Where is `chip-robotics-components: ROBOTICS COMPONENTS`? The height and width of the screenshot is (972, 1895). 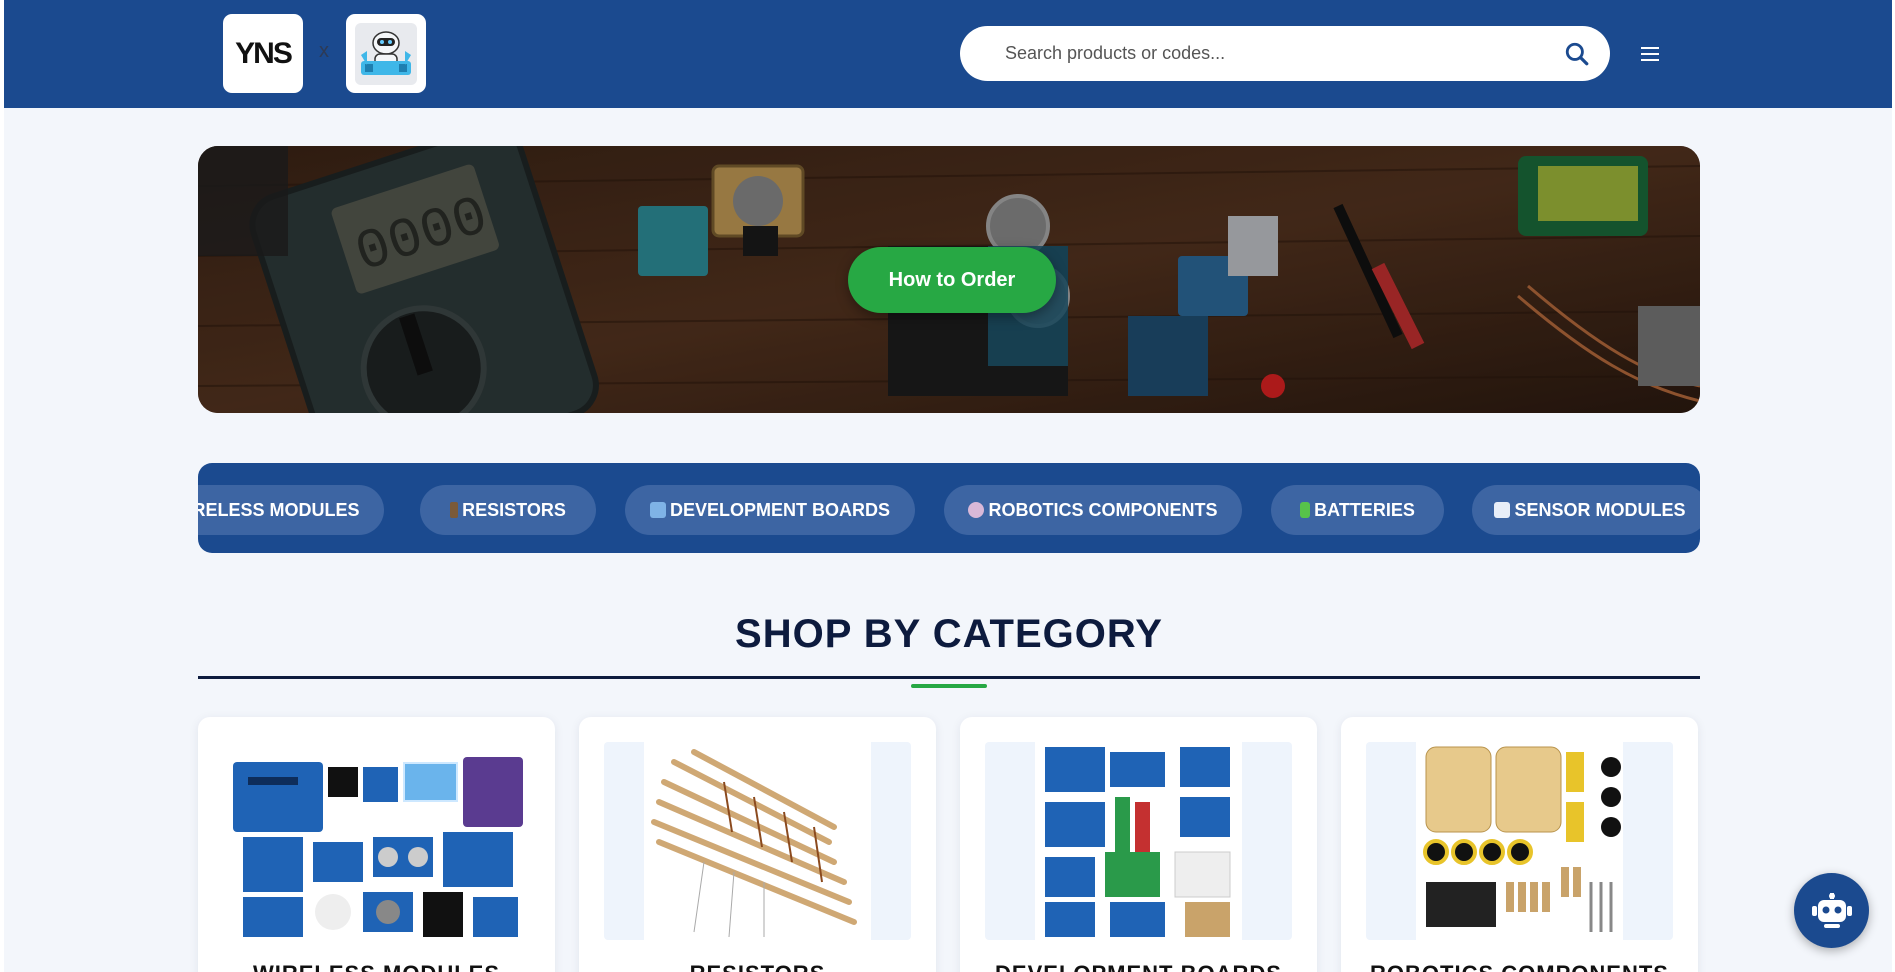 chip-robotics-components: ROBOTICS COMPONENTS is located at coordinates (1093, 510).